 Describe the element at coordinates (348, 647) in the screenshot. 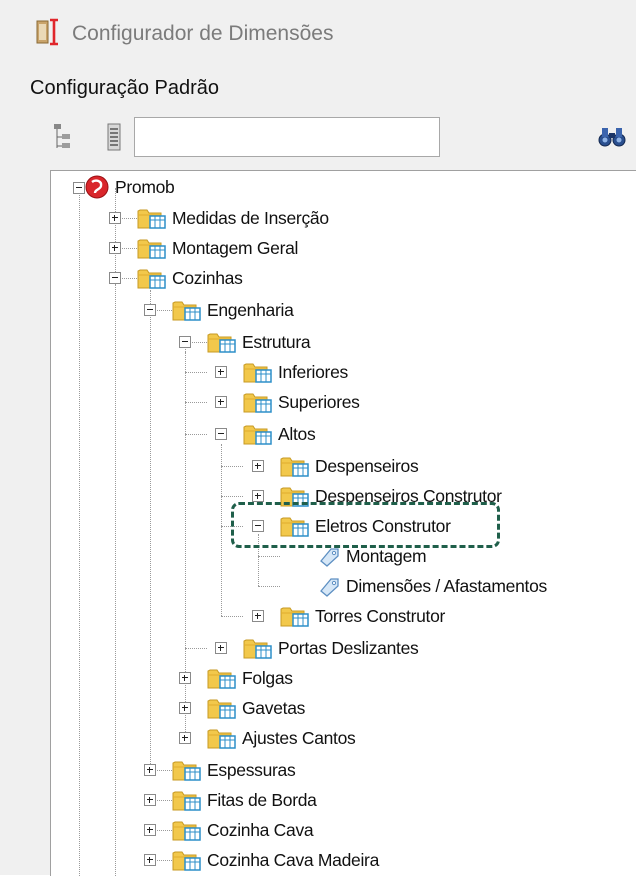

I see `tree-node-label: Portas Deslizantes` at that location.